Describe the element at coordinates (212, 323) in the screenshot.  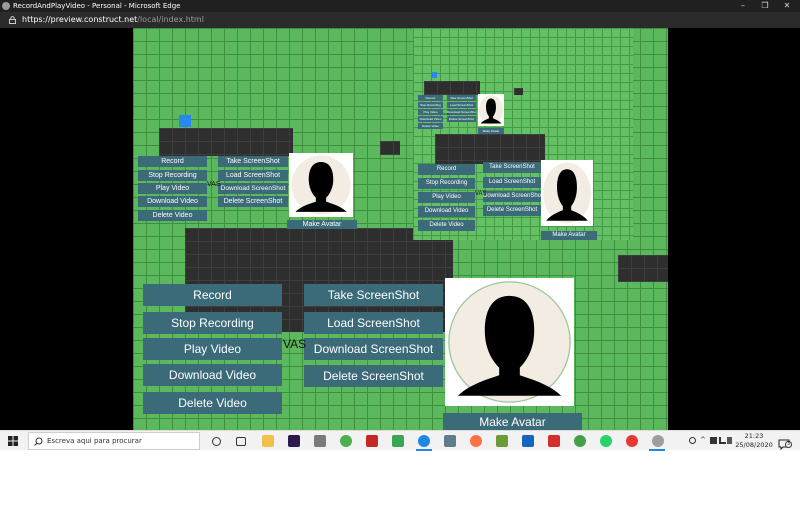
I see `stop-recording-button: Stop Recording` at that location.